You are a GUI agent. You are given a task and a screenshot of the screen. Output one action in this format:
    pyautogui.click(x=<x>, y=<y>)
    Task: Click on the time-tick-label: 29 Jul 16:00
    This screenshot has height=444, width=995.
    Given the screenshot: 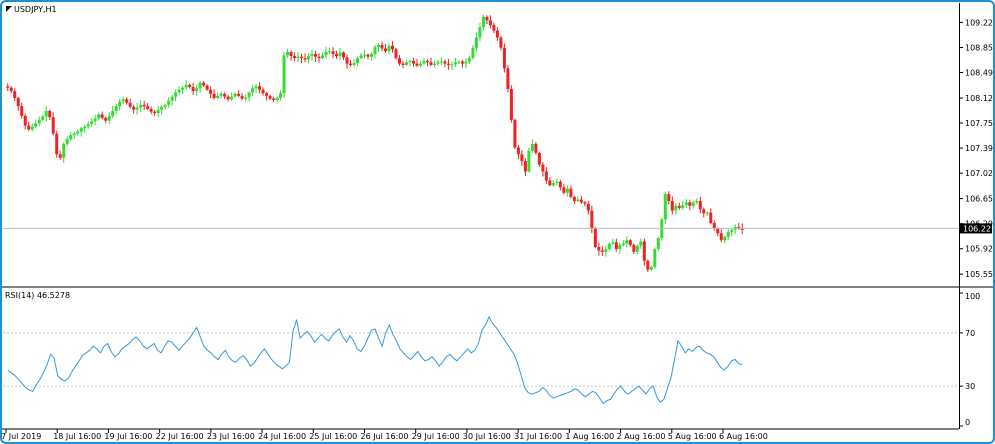 What is the action you would take?
    pyautogui.click(x=436, y=436)
    